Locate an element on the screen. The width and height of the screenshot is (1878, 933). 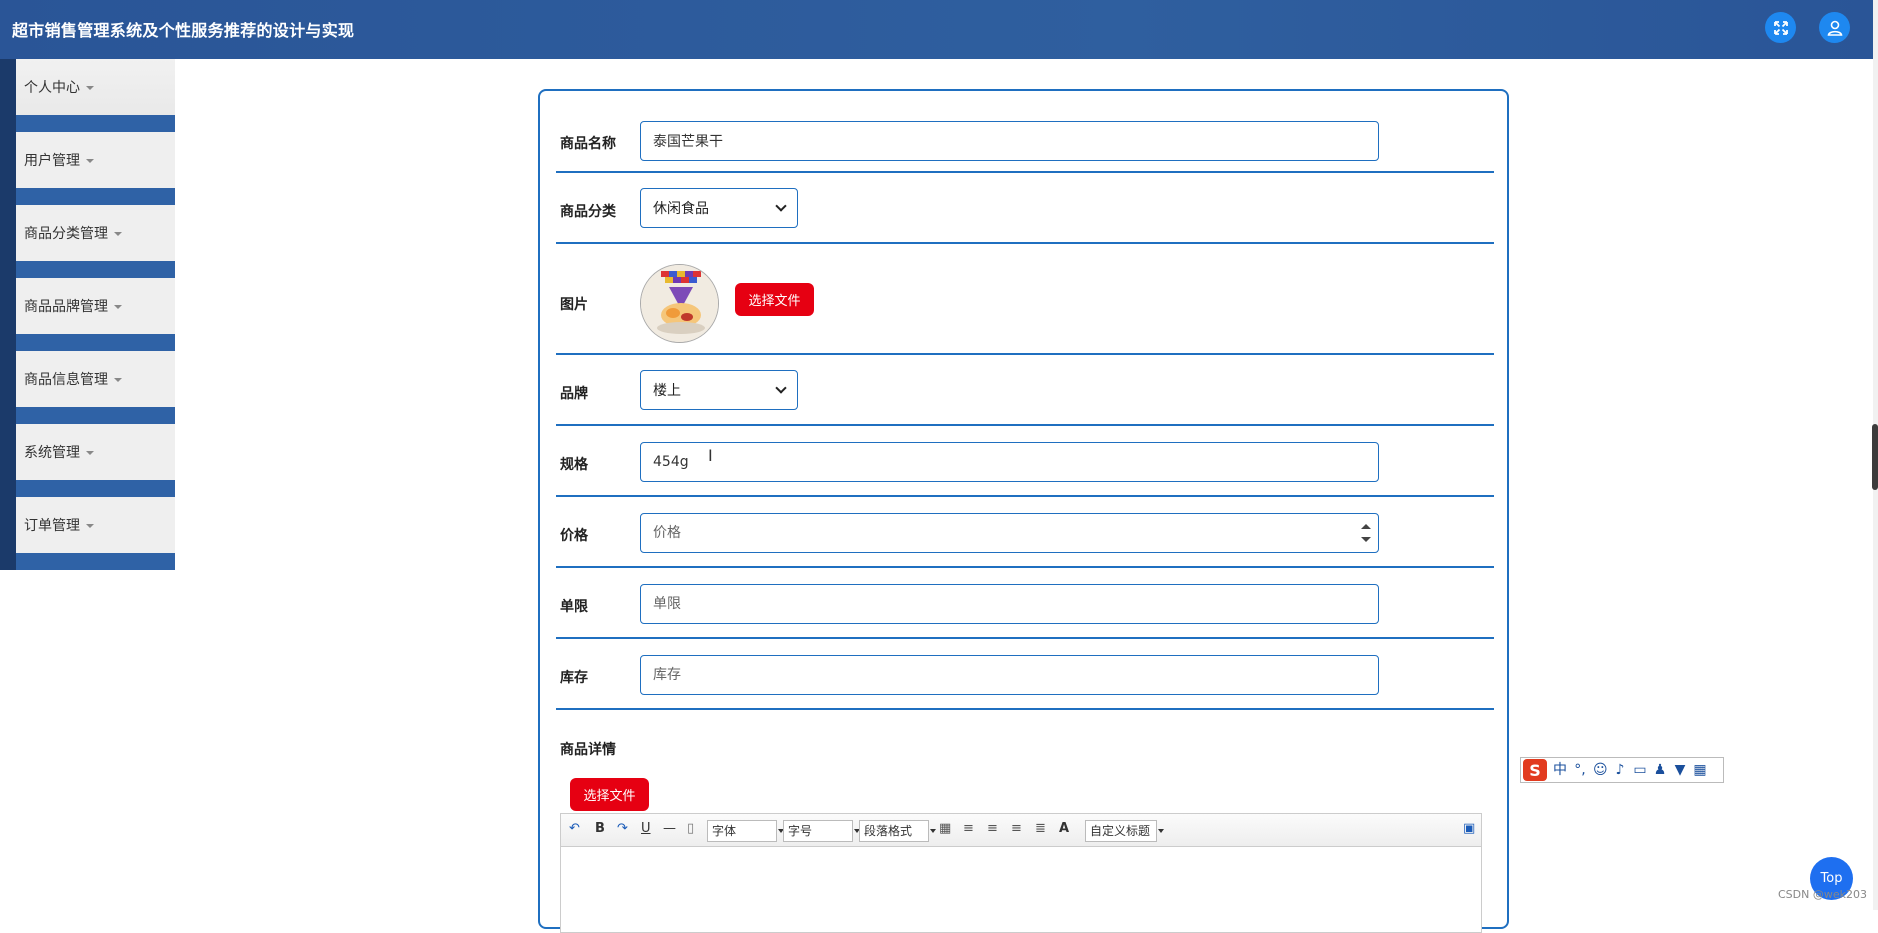
detail-label: 商品详情 is located at coordinates (588, 750).